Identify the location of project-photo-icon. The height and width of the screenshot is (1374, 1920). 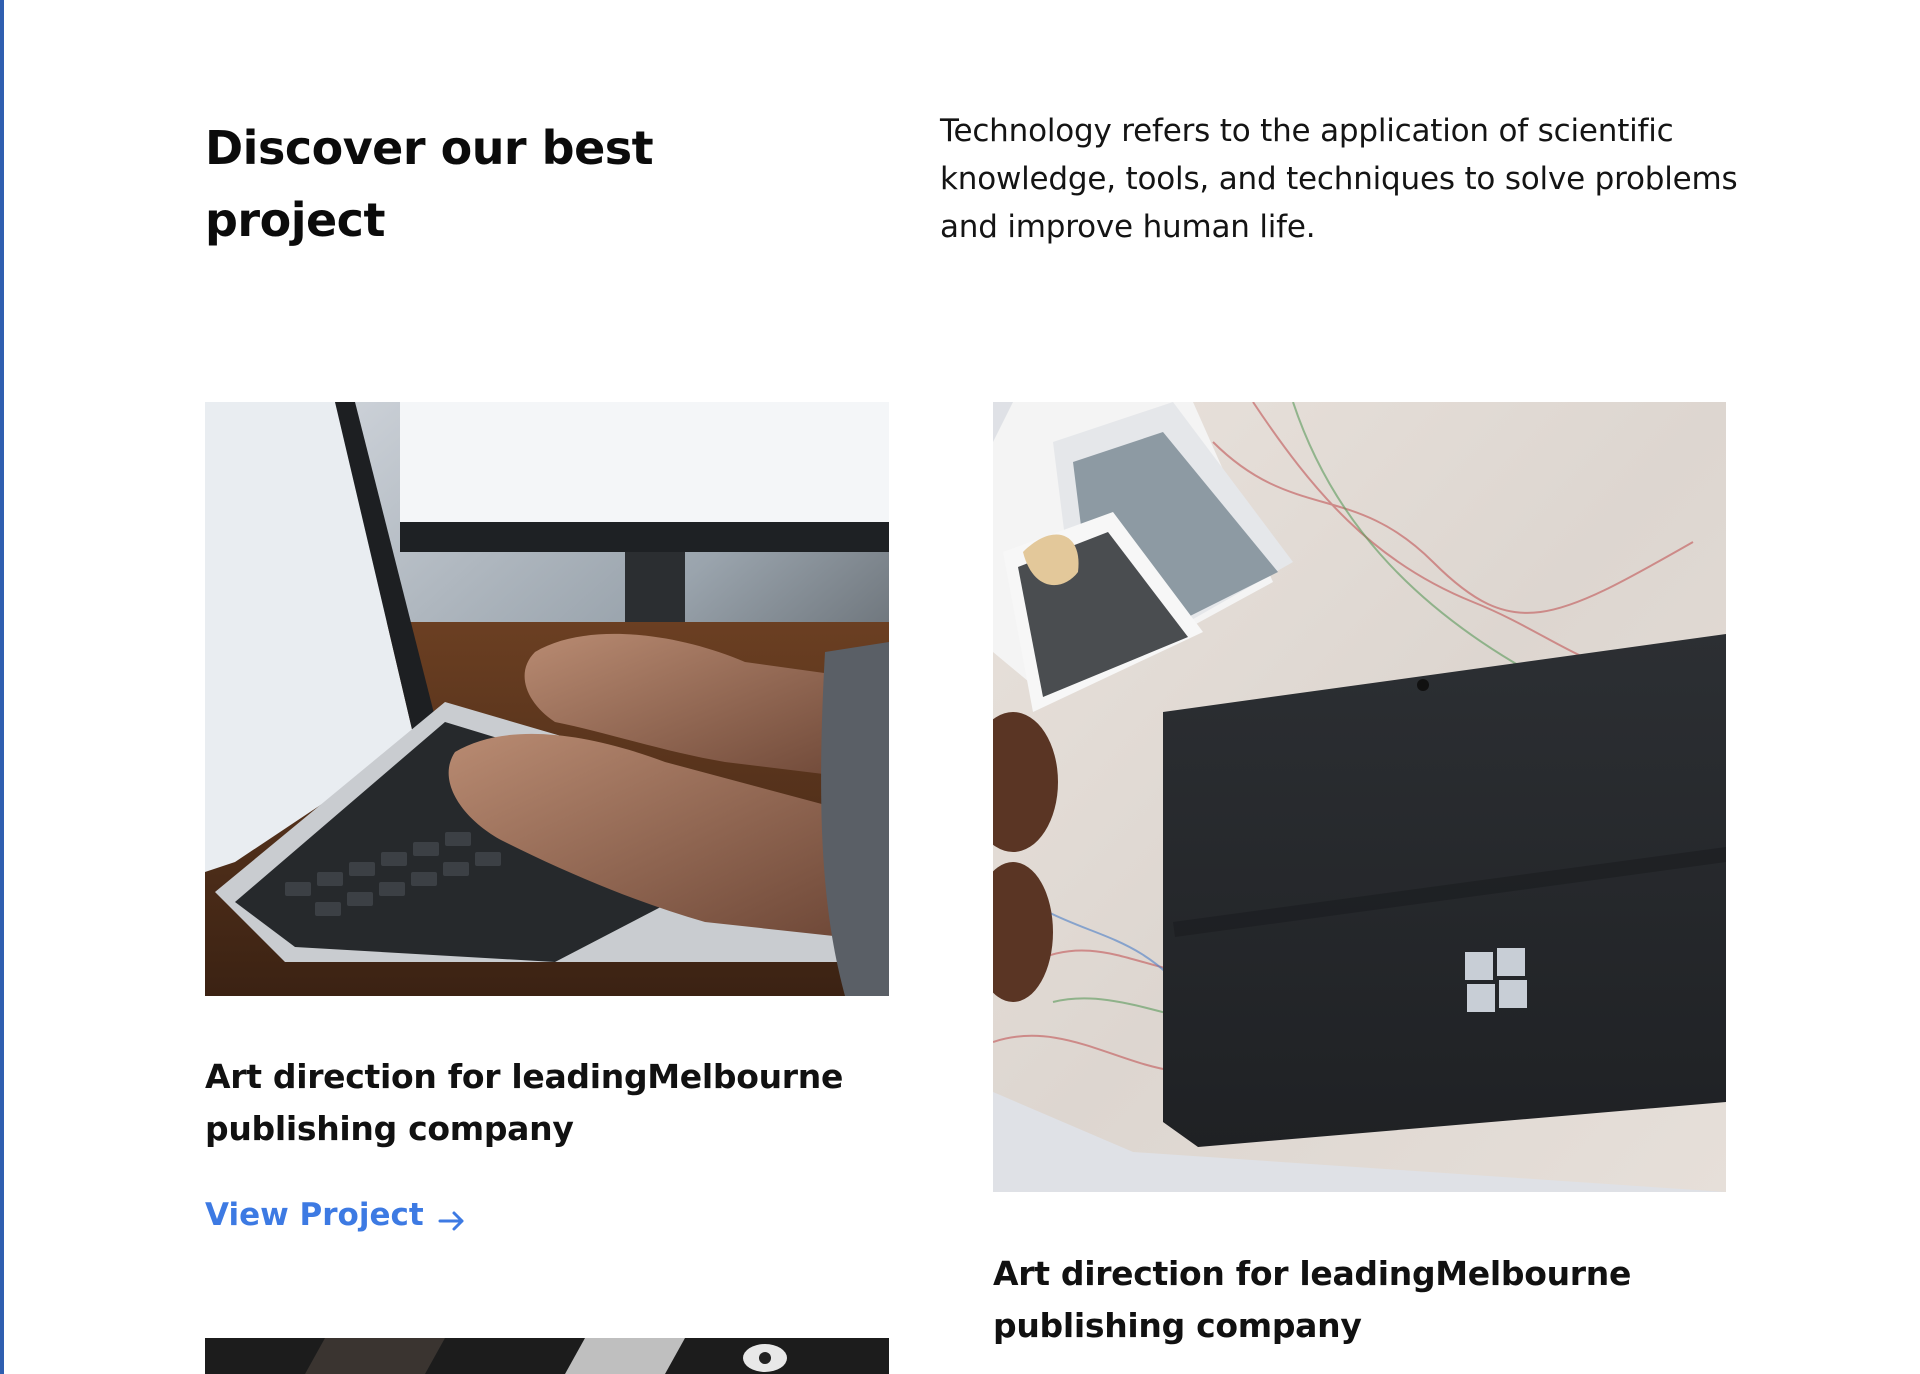
(547, 1356).